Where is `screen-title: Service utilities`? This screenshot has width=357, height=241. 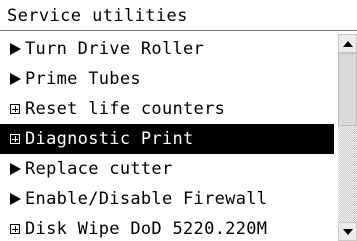 screen-title: Service utilities is located at coordinates (97, 16).